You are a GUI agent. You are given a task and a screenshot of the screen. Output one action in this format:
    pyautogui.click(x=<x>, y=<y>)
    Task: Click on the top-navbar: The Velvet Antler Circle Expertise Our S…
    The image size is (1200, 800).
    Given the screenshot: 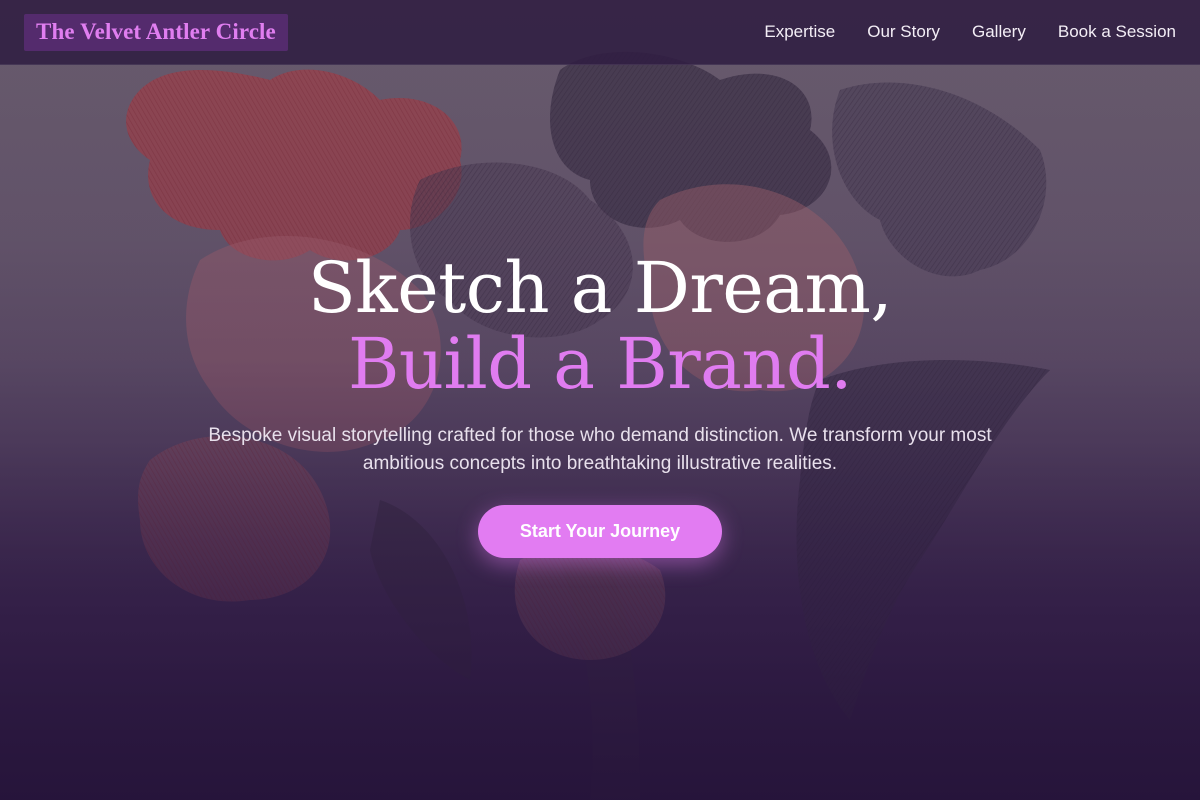 What is the action you would take?
    pyautogui.click(x=600, y=32)
    